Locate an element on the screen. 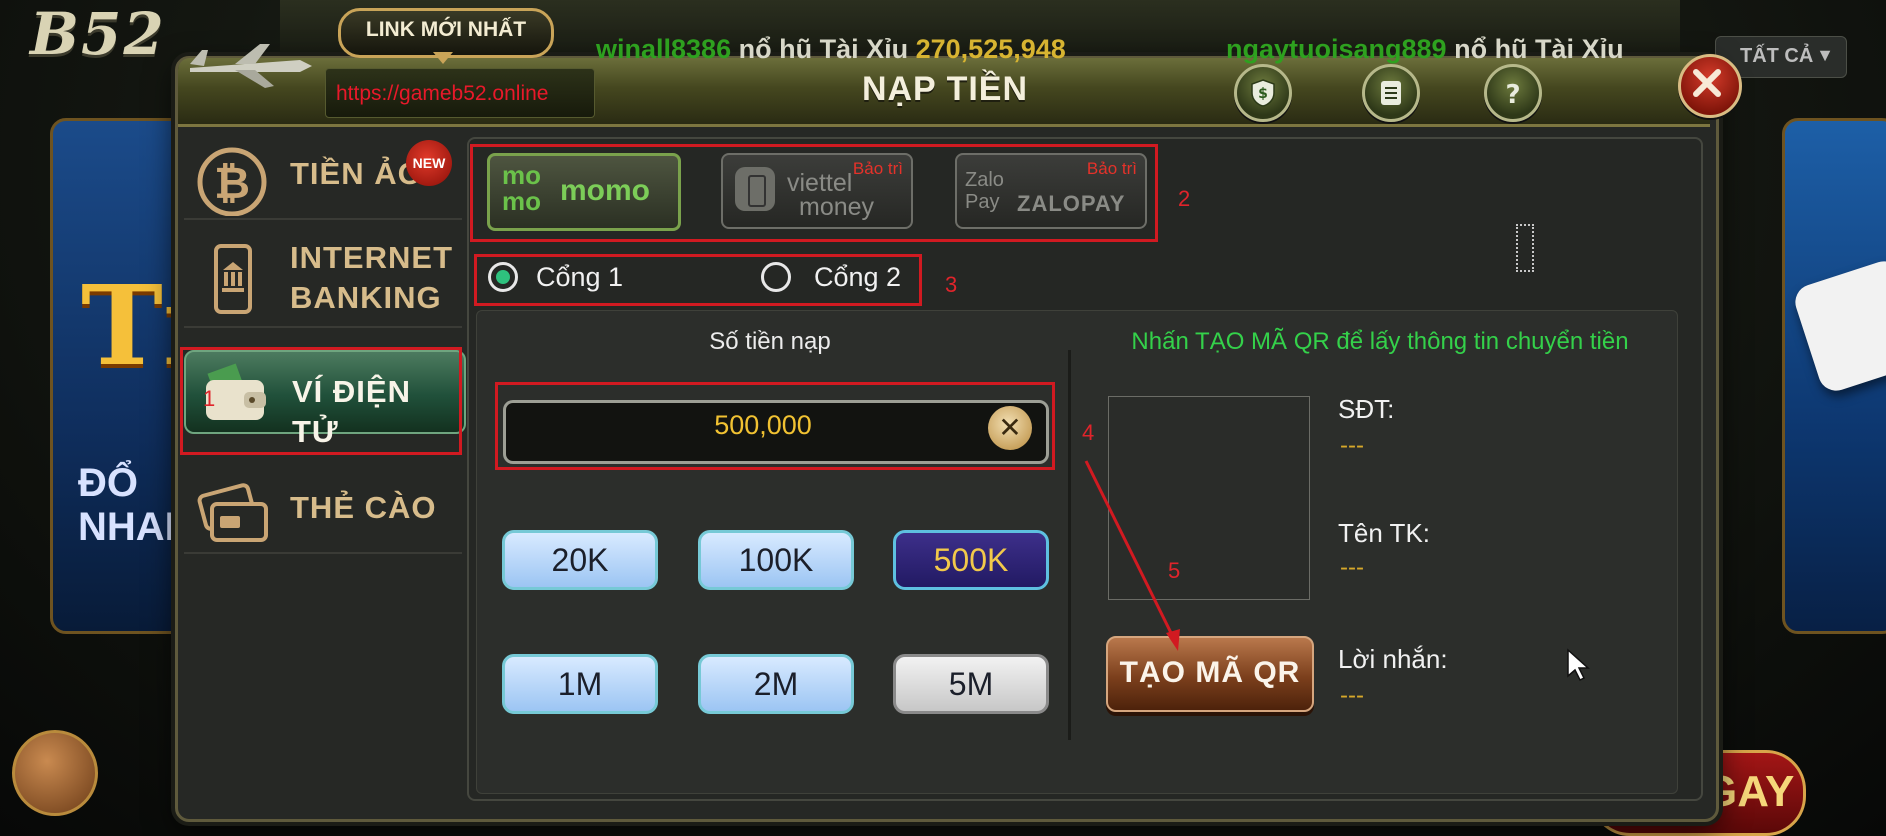 The width and height of the screenshot is (1886, 836). annotation-number-2: 2 is located at coordinates (1184, 198).